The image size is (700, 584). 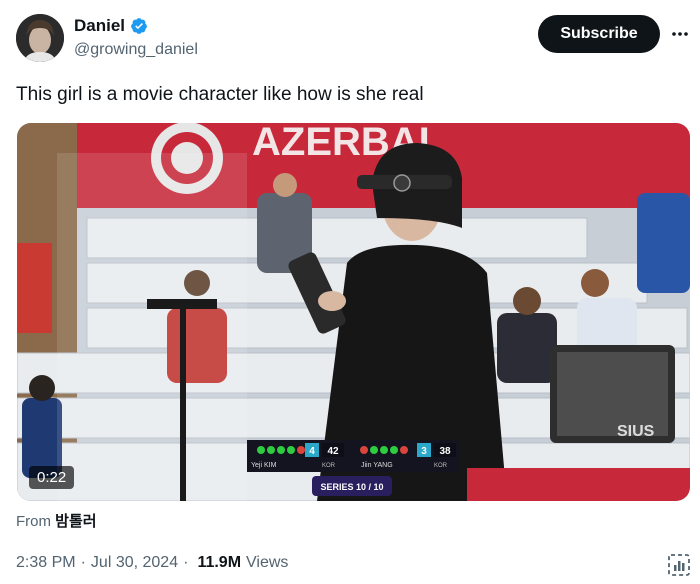 I want to click on video-duration-badge: 0:22, so click(x=52, y=477).